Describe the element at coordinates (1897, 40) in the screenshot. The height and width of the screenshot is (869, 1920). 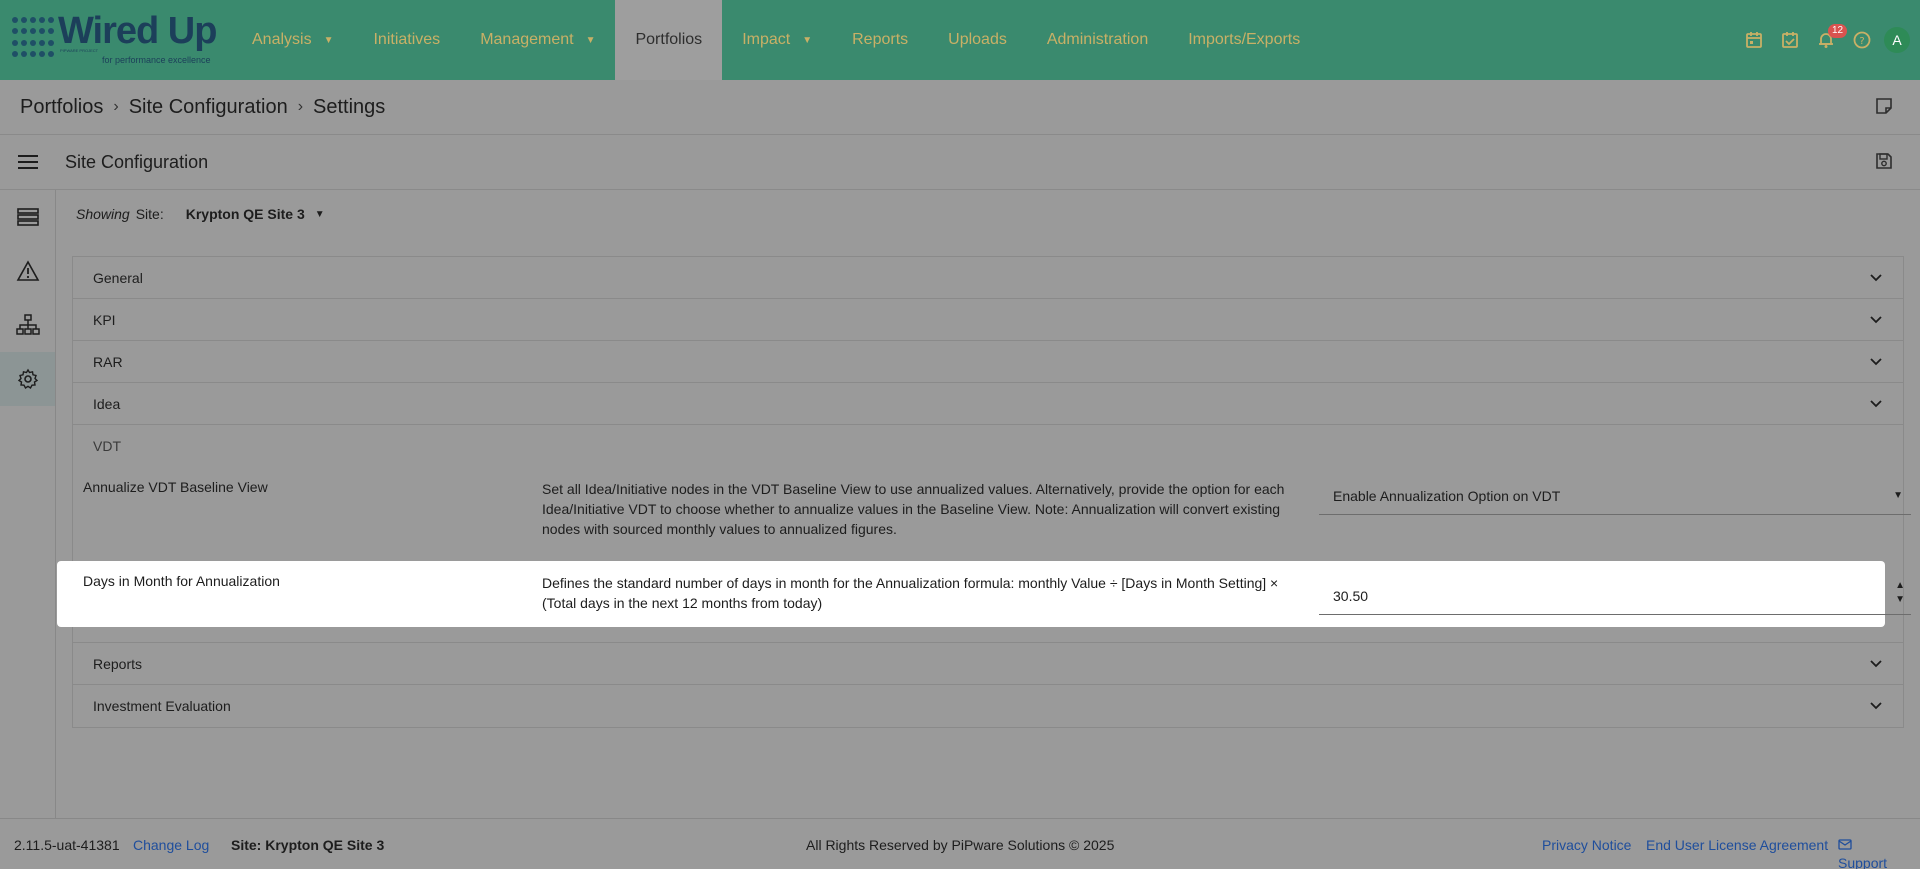
I see `avatar: A` at that location.